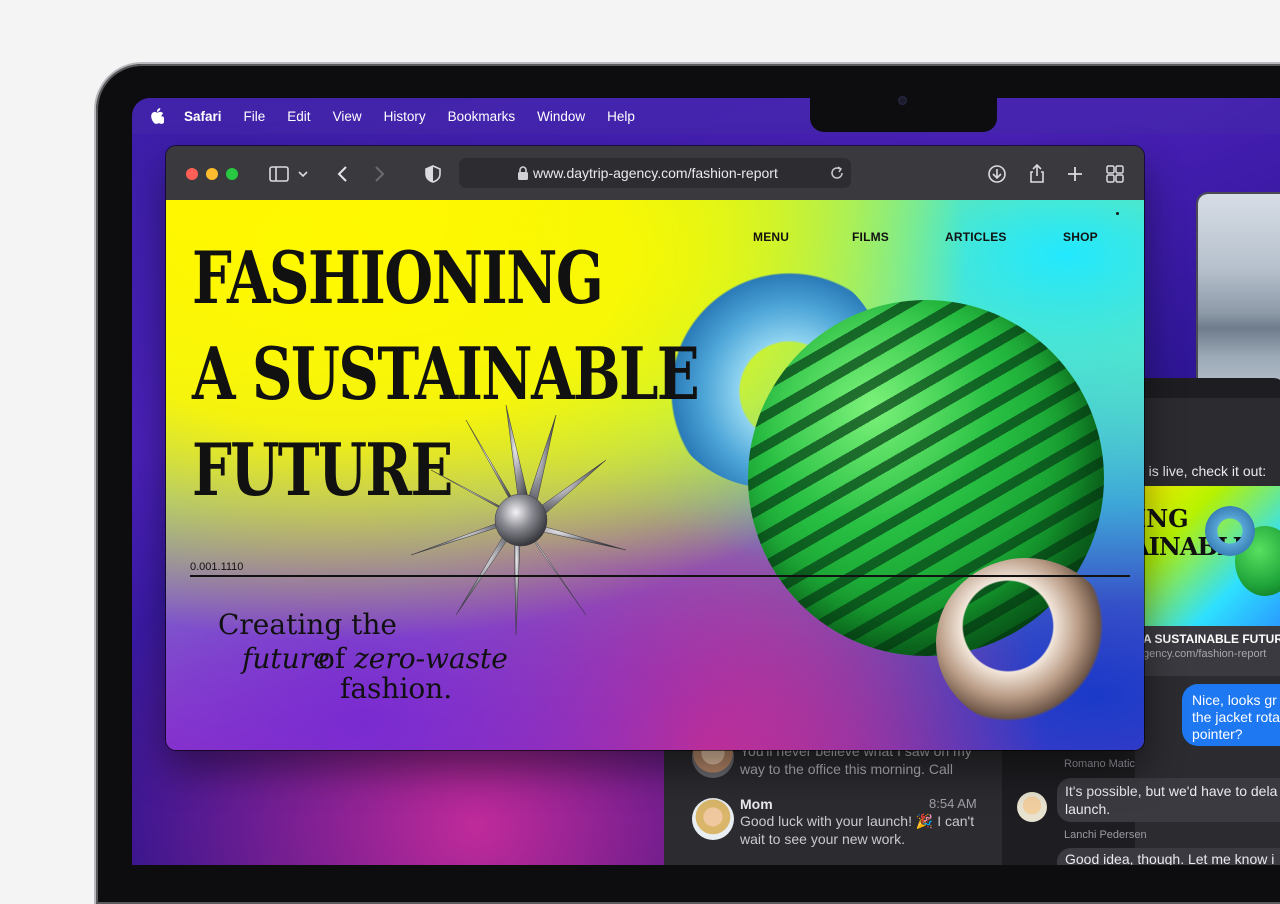 This screenshot has height=904, width=1280. I want to click on link-preview-image: ING AINABLE, so click(1207, 556).